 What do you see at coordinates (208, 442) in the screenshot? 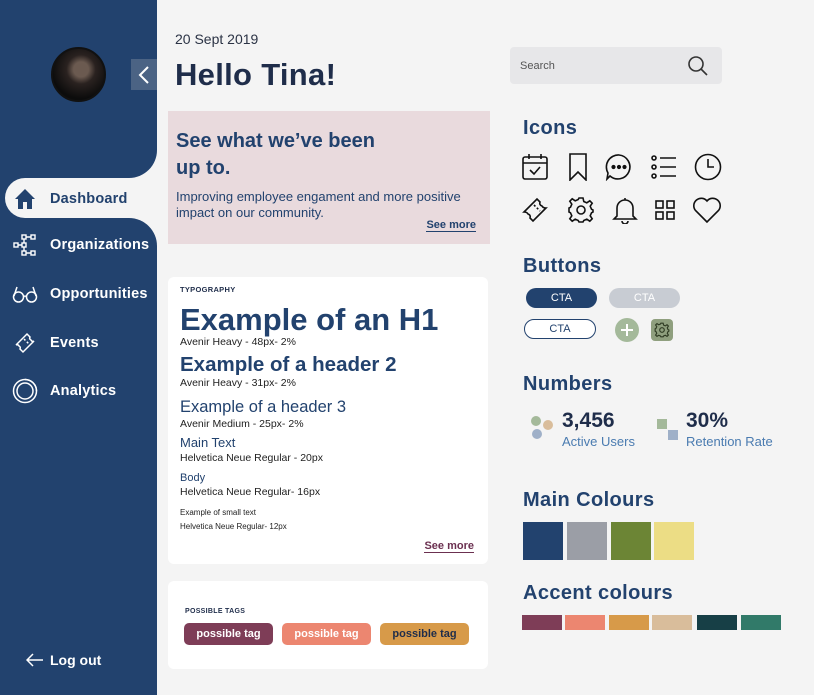
I see `example-main-text: Main Text` at bounding box center [208, 442].